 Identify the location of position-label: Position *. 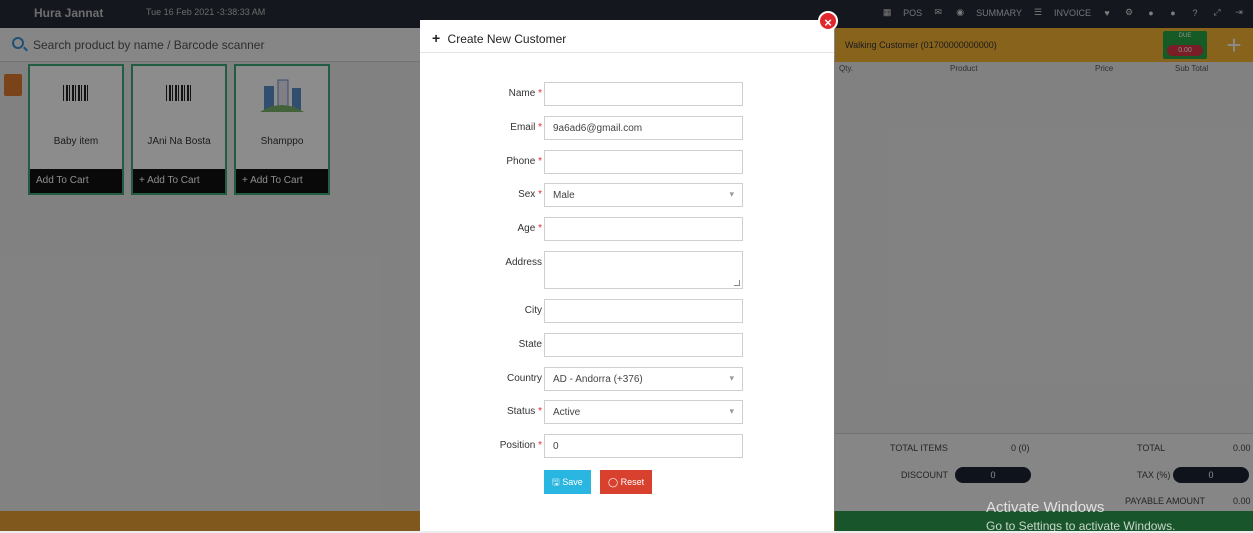
(520, 445).